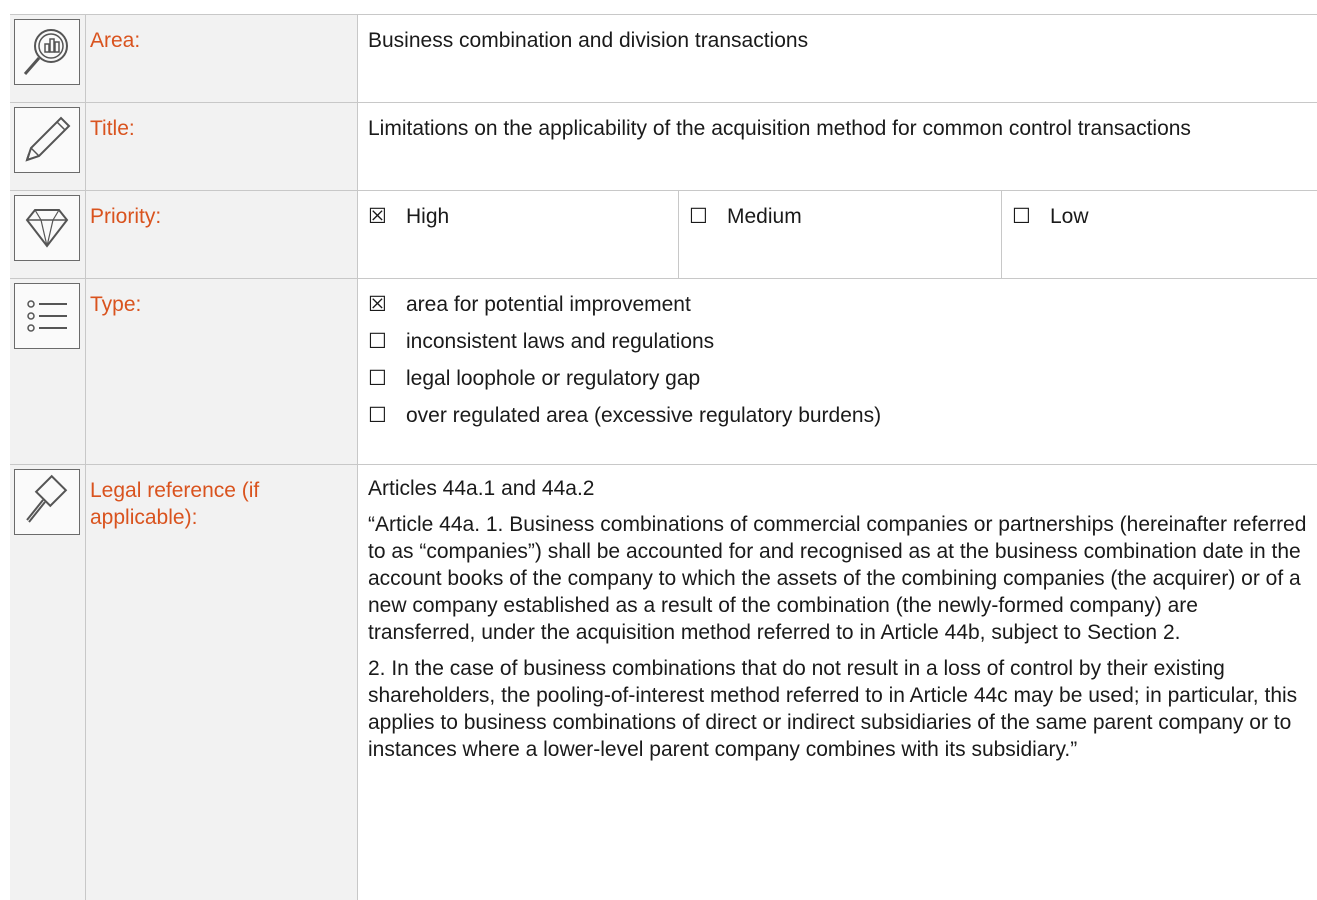  I want to click on priority-option-high: ☒ High, so click(518, 234).